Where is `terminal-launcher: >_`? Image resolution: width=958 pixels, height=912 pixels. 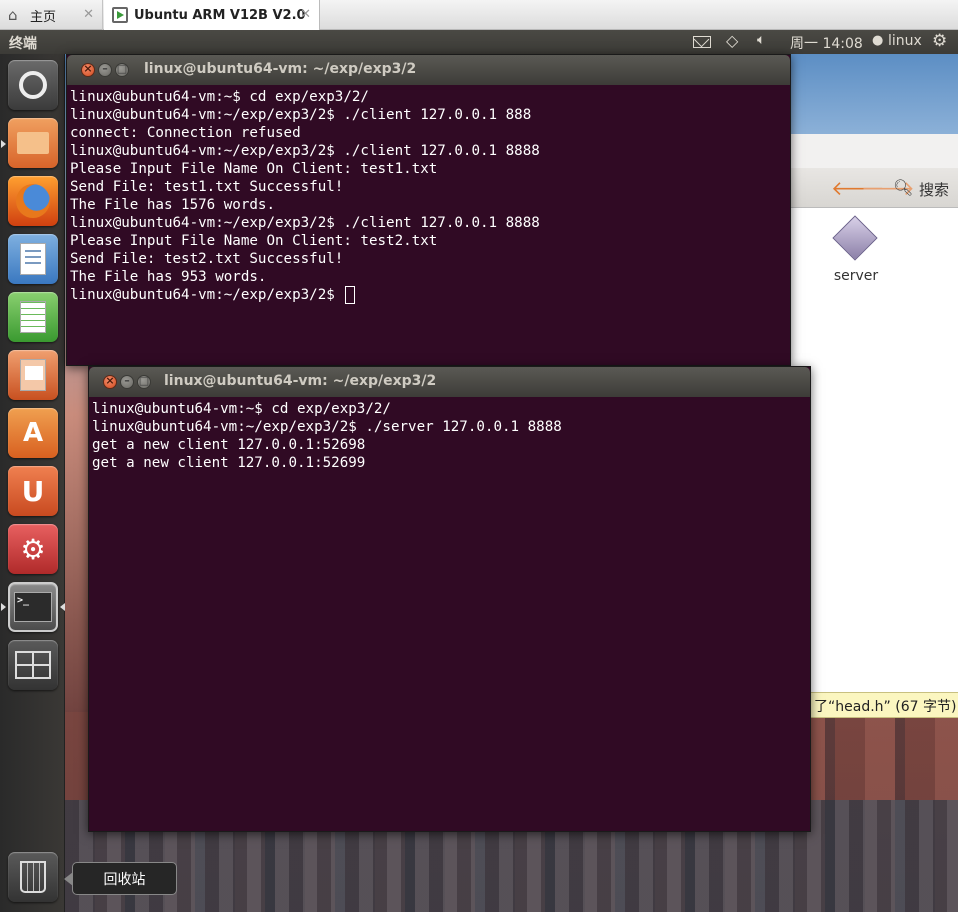 terminal-launcher: >_ is located at coordinates (33, 607).